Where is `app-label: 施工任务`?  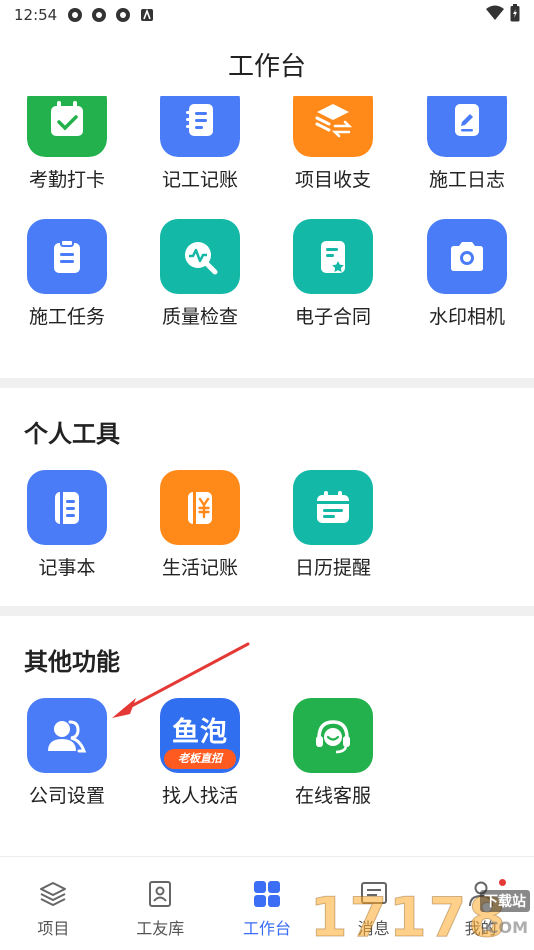
app-label: 施工任务 is located at coordinates (66, 317).